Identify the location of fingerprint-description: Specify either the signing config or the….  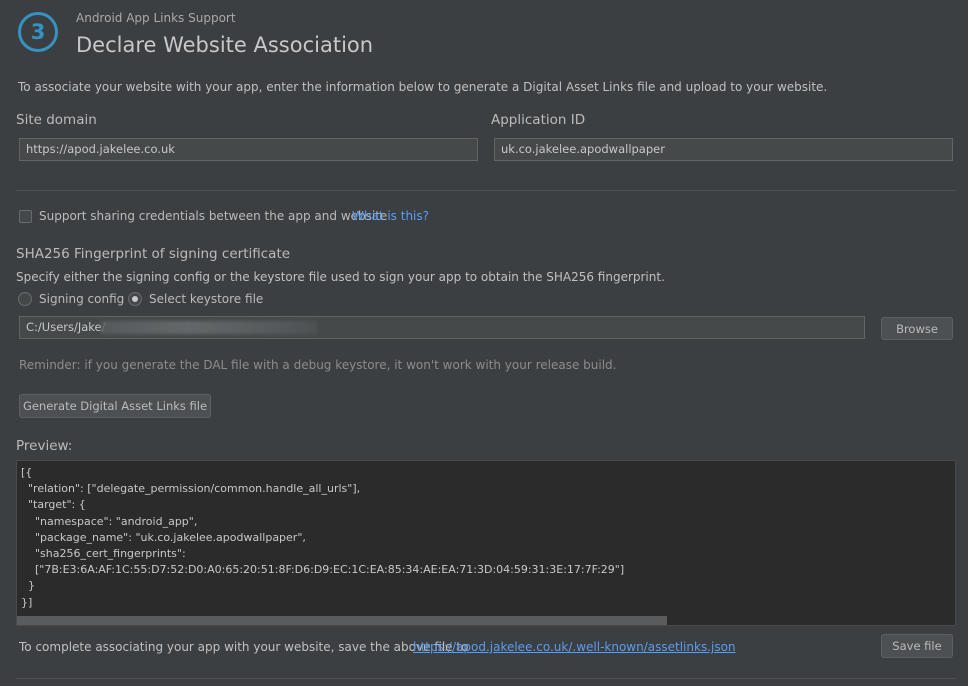
(340, 277).